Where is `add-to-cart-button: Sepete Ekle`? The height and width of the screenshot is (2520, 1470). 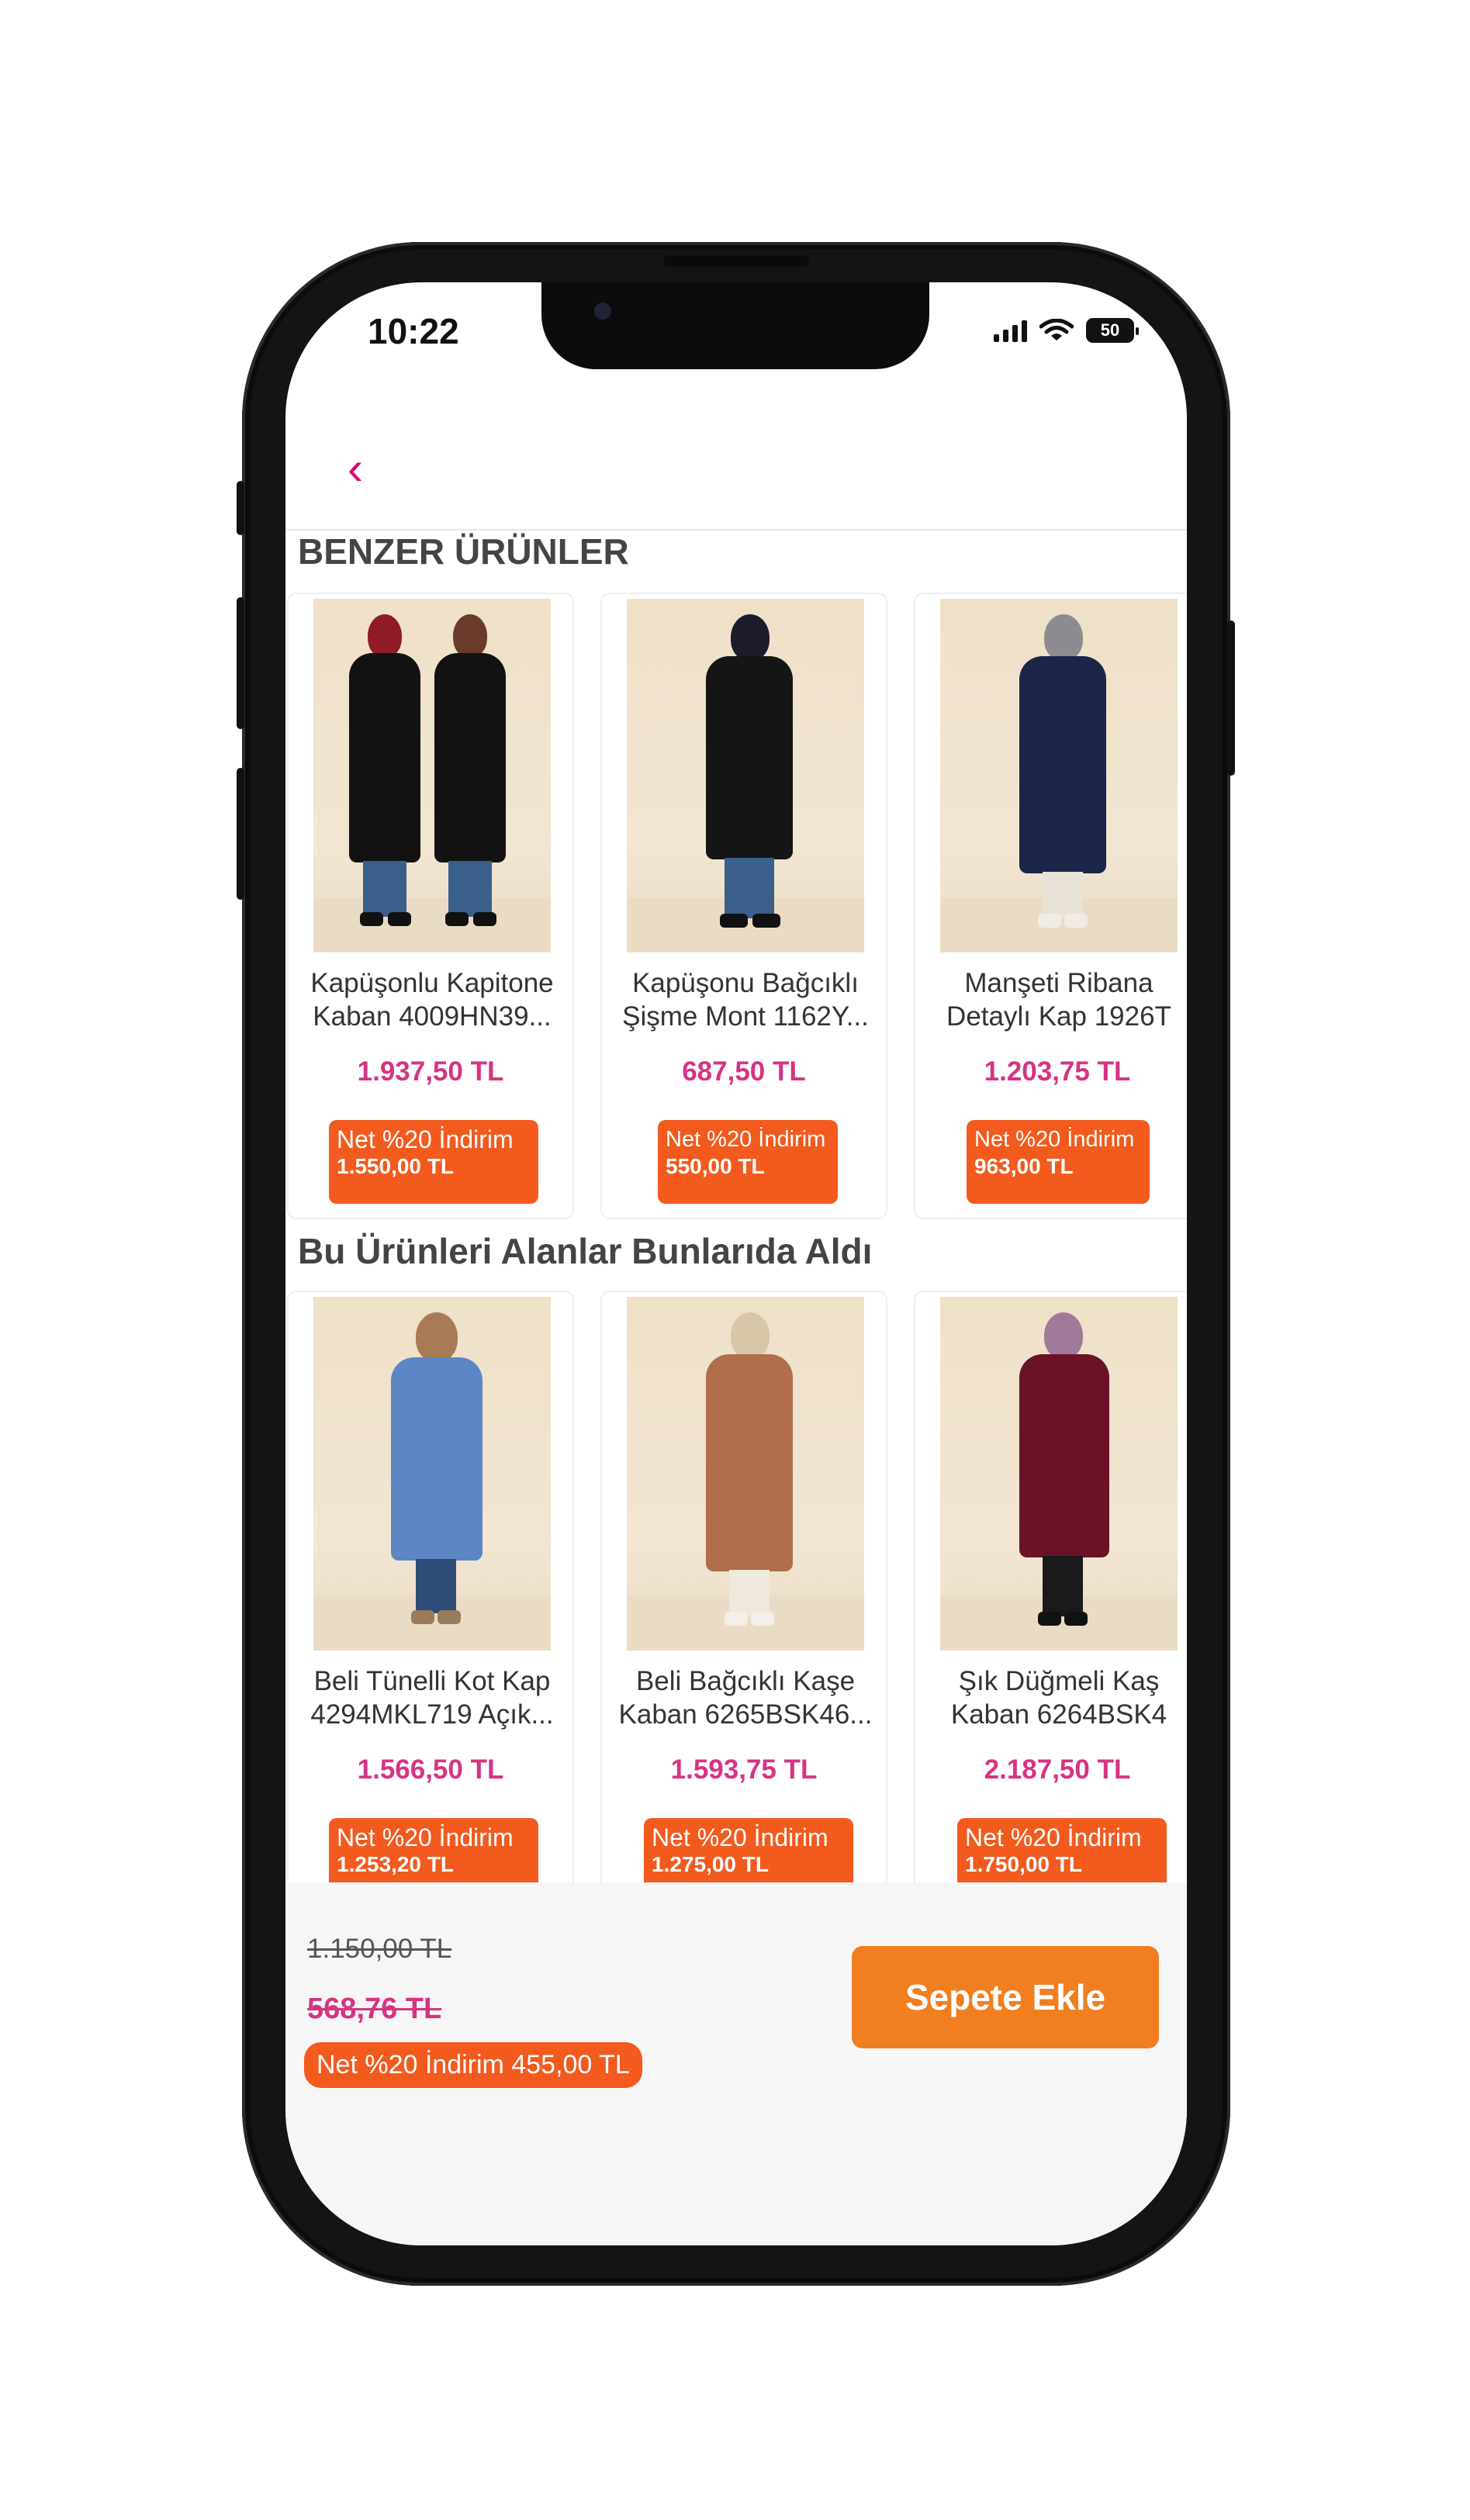 add-to-cart-button: Sepete Ekle is located at coordinates (1005, 1997).